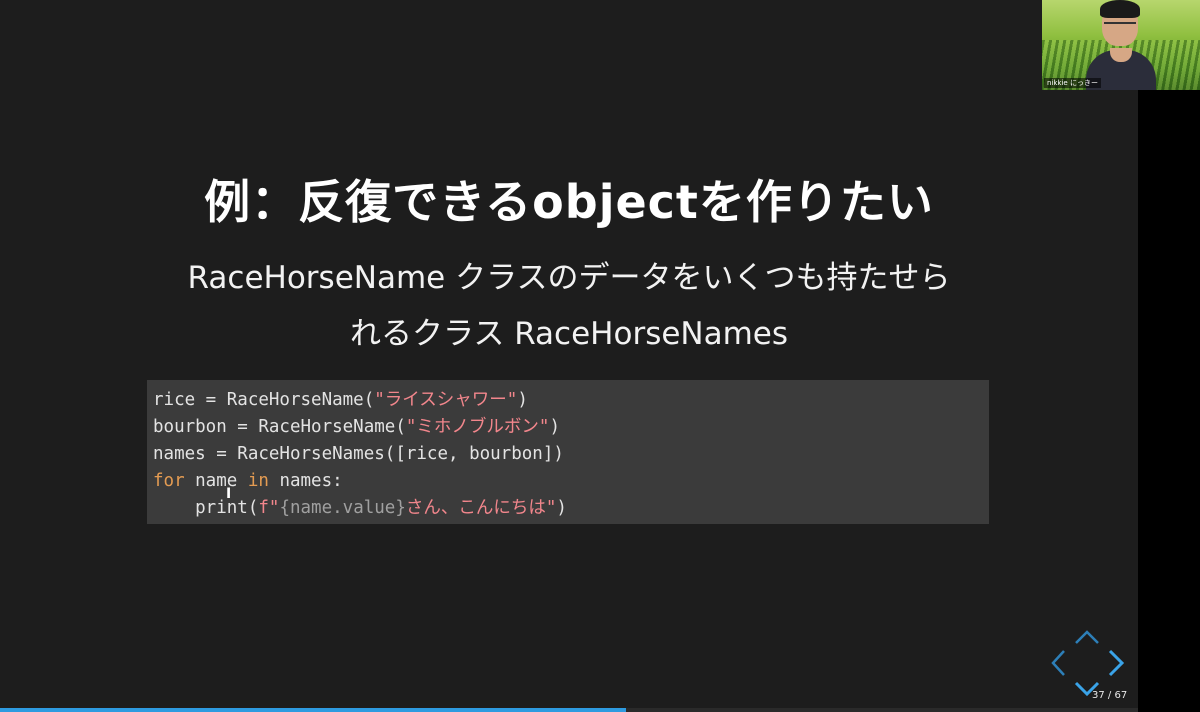  What do you see at coordinates (1169, 356) in the screenshot?
I see `right-margin` at bounding box center [1169, 356].